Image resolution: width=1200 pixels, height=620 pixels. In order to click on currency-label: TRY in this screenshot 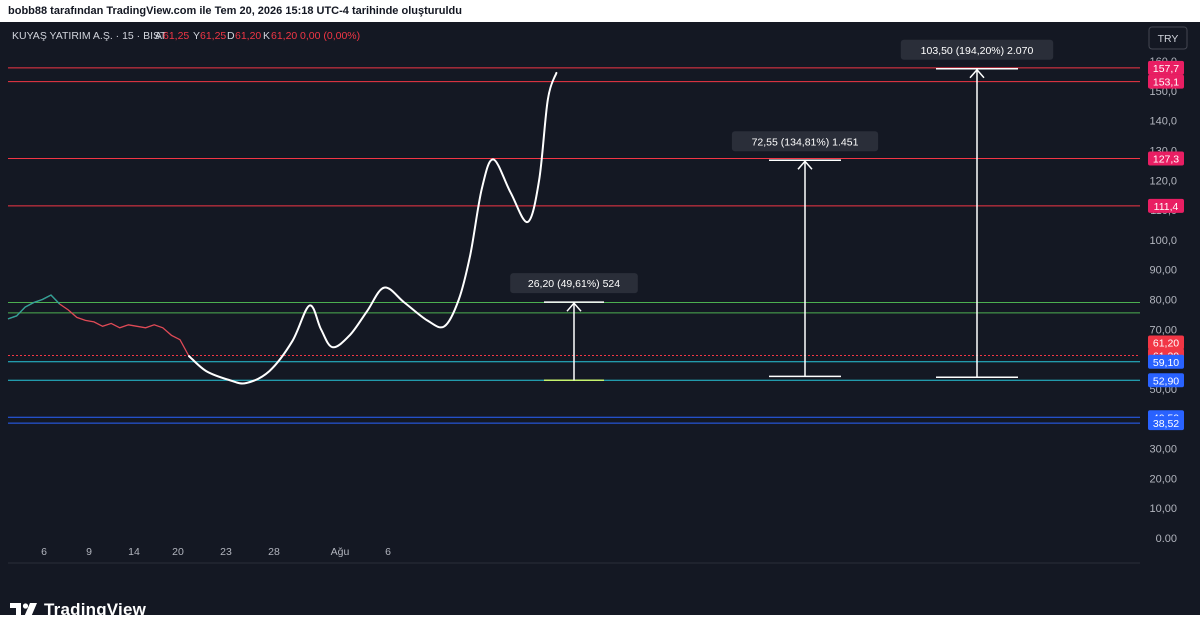, I will do `click(1168, 39)`.